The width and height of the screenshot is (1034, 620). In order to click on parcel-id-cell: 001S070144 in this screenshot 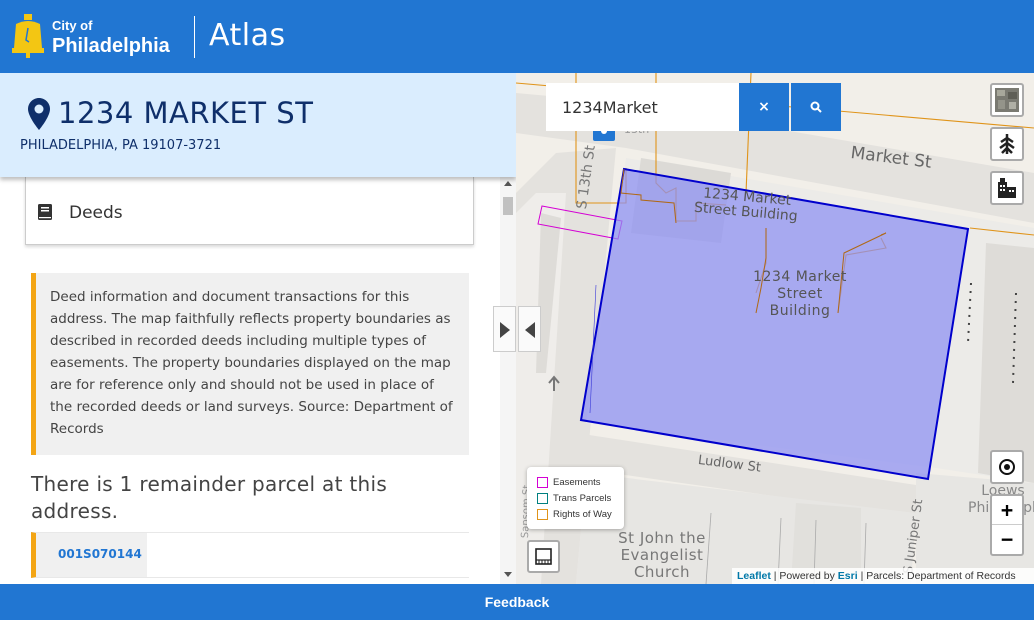, I will do `click(91, 555)`.